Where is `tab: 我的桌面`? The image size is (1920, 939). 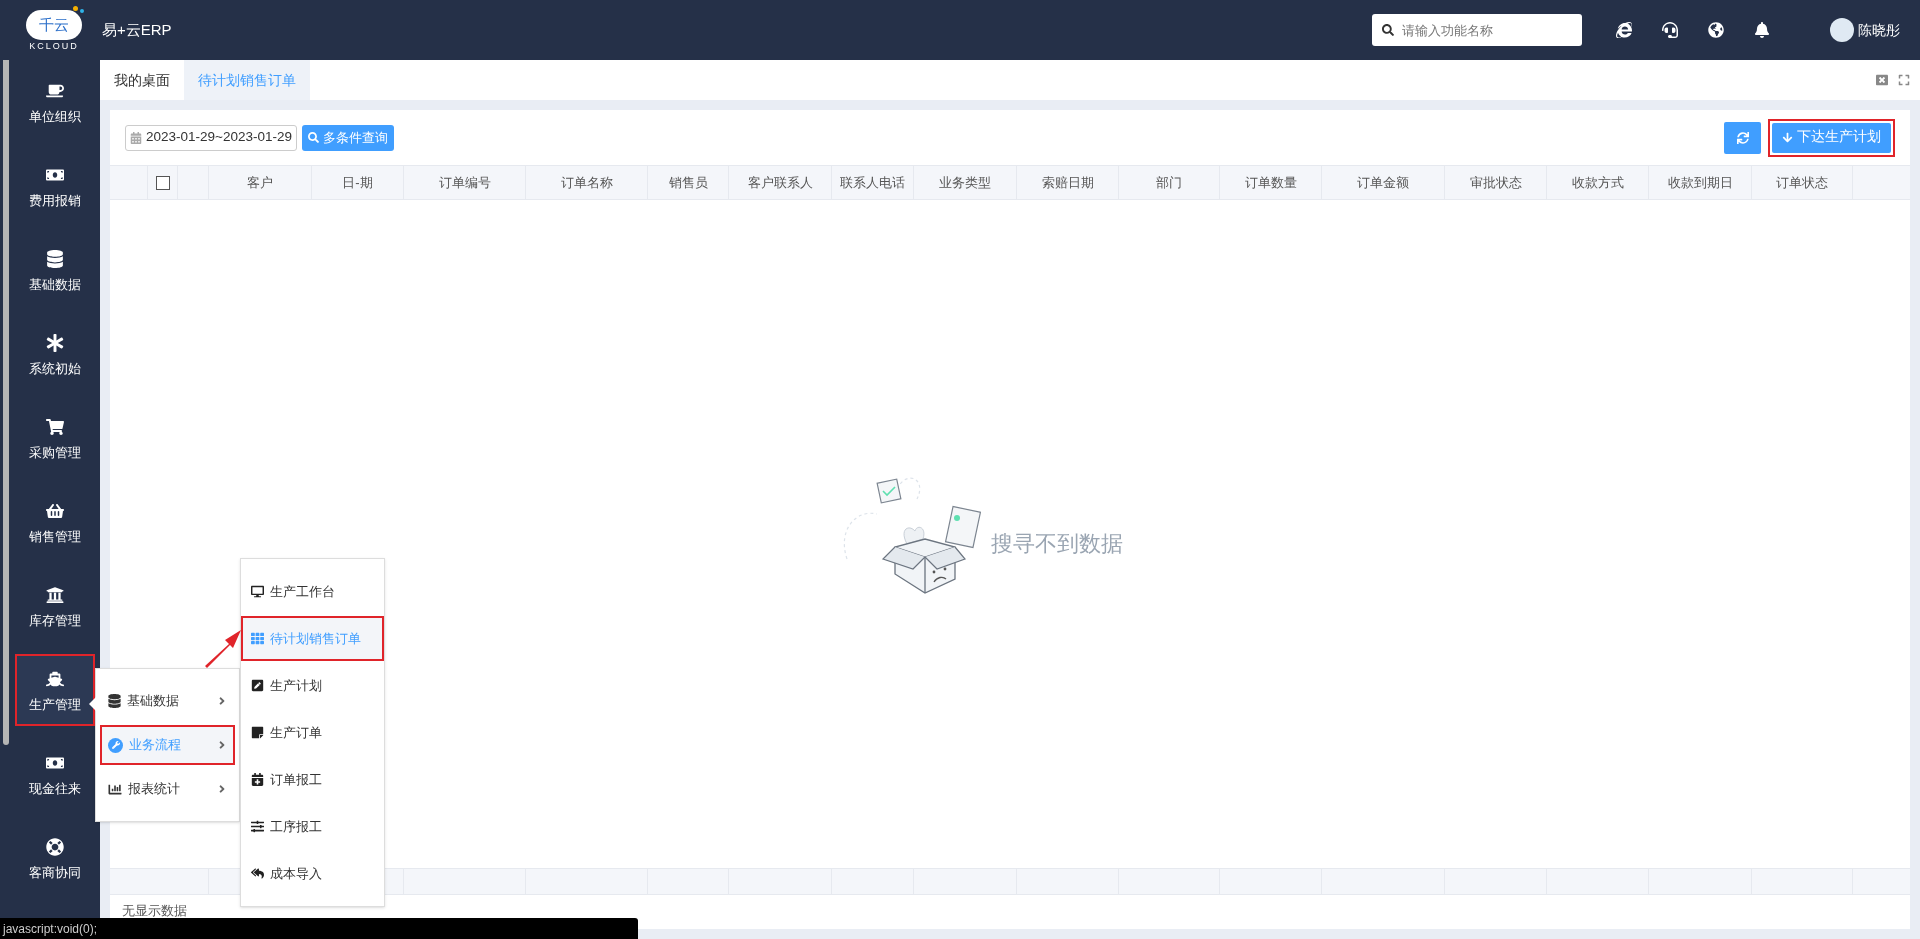 tab: 我的桌面 is located at coordinates (142, 80).